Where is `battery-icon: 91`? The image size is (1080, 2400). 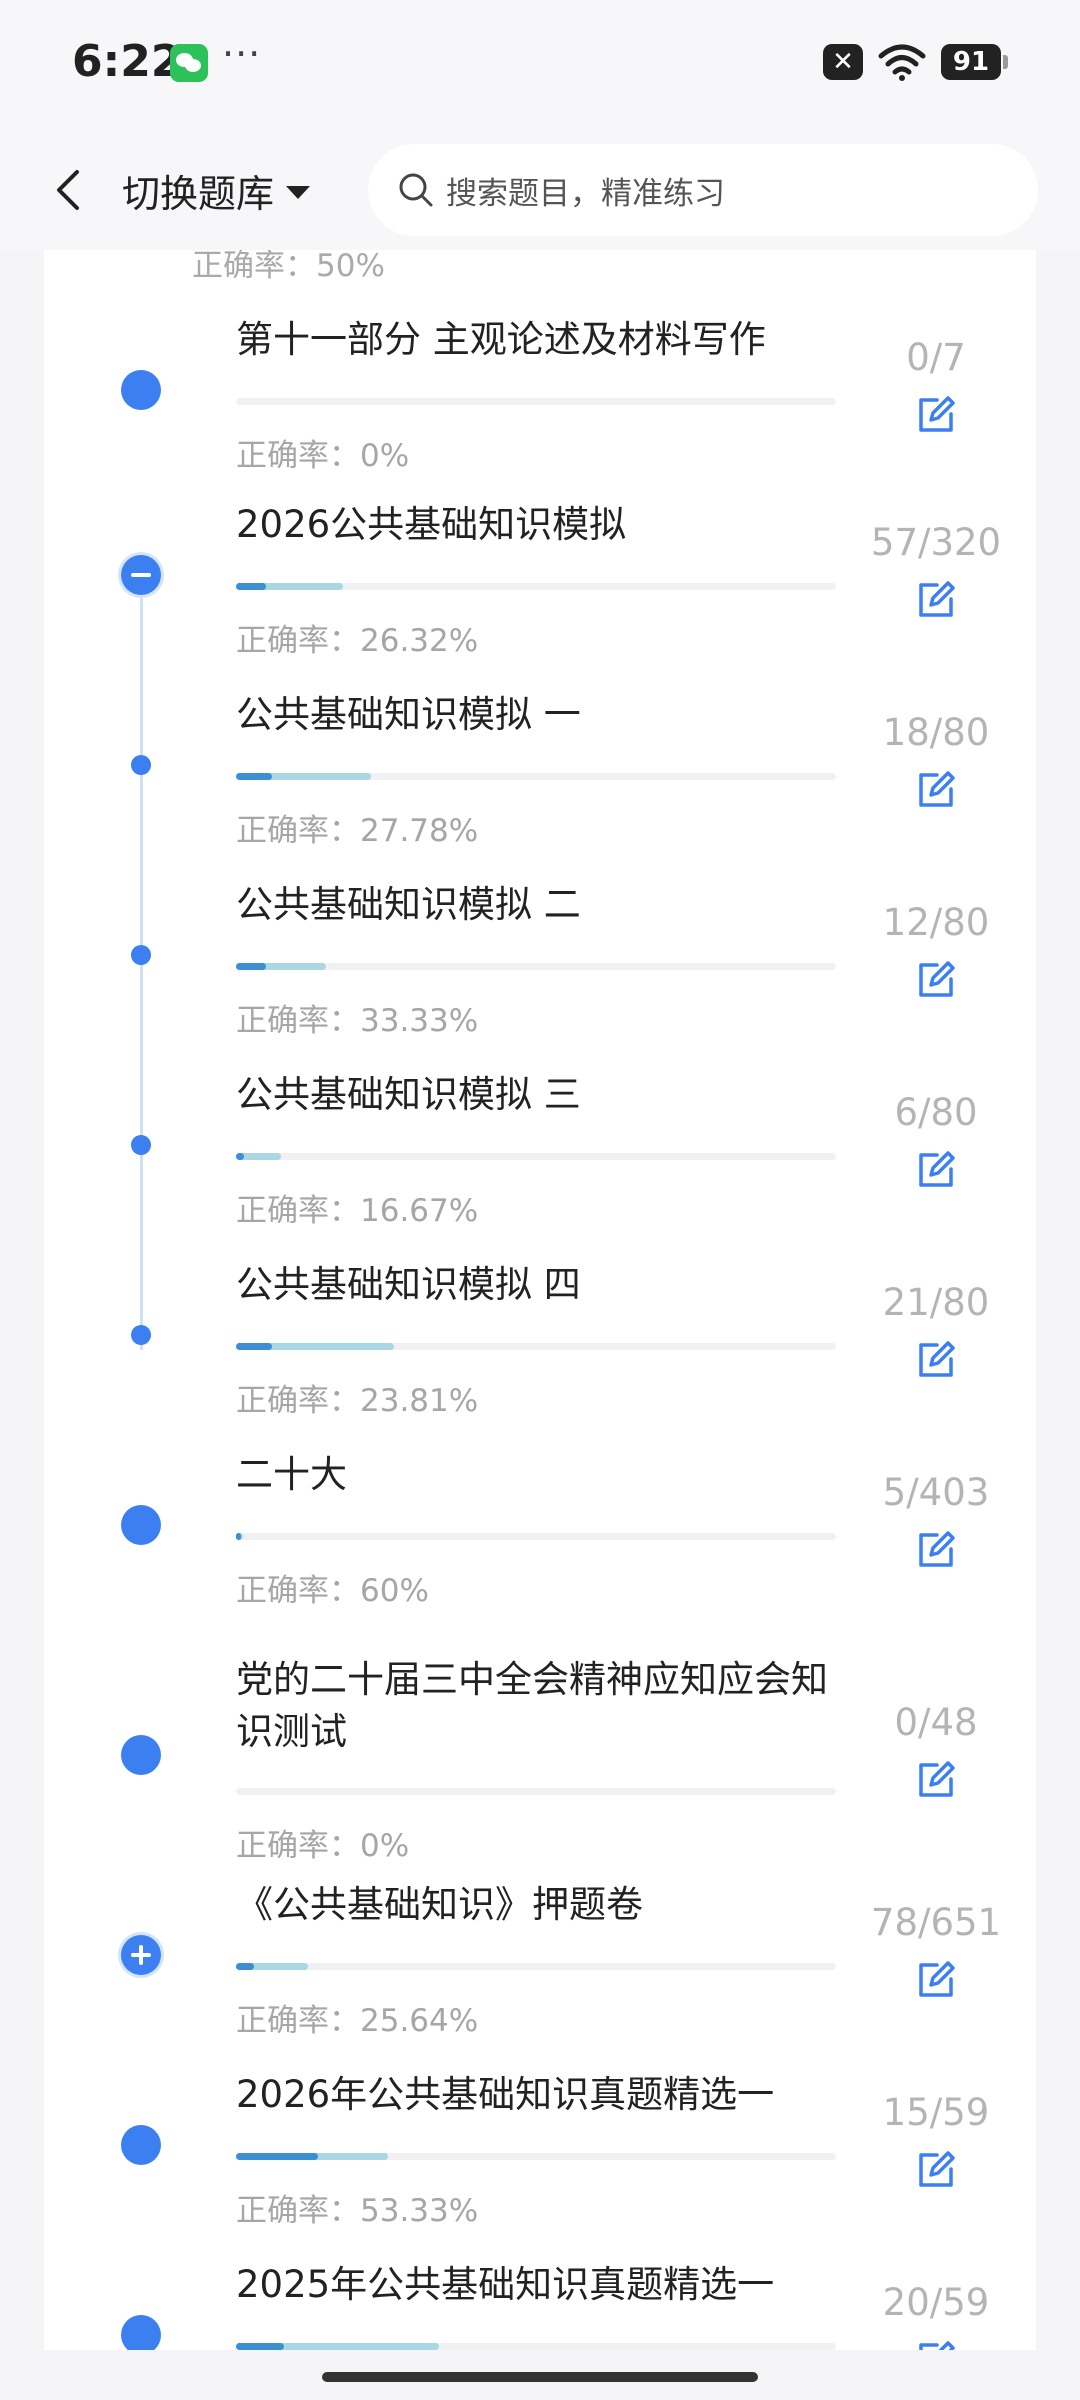 battery-icon: 91 is located at coordinates (974, 62).